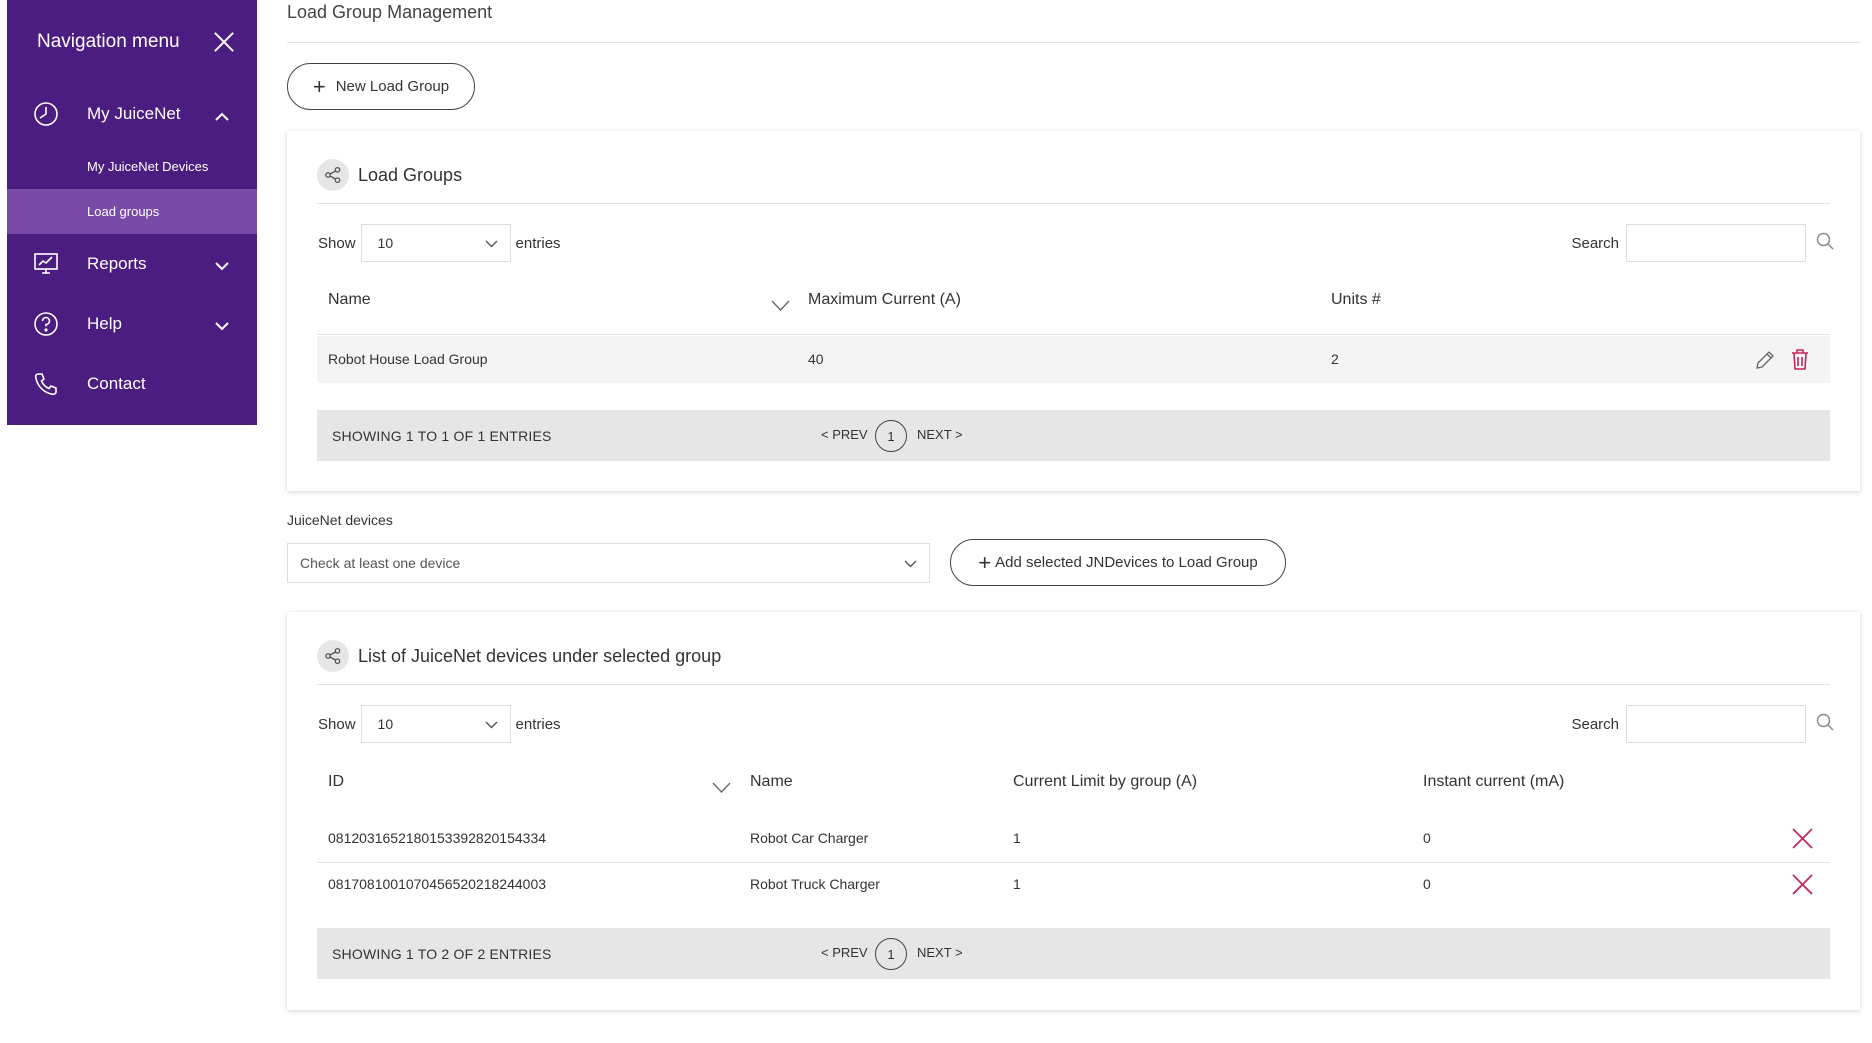  I want to click on juicenet-devices-label: JuiceNet devices, so click(340, 520).